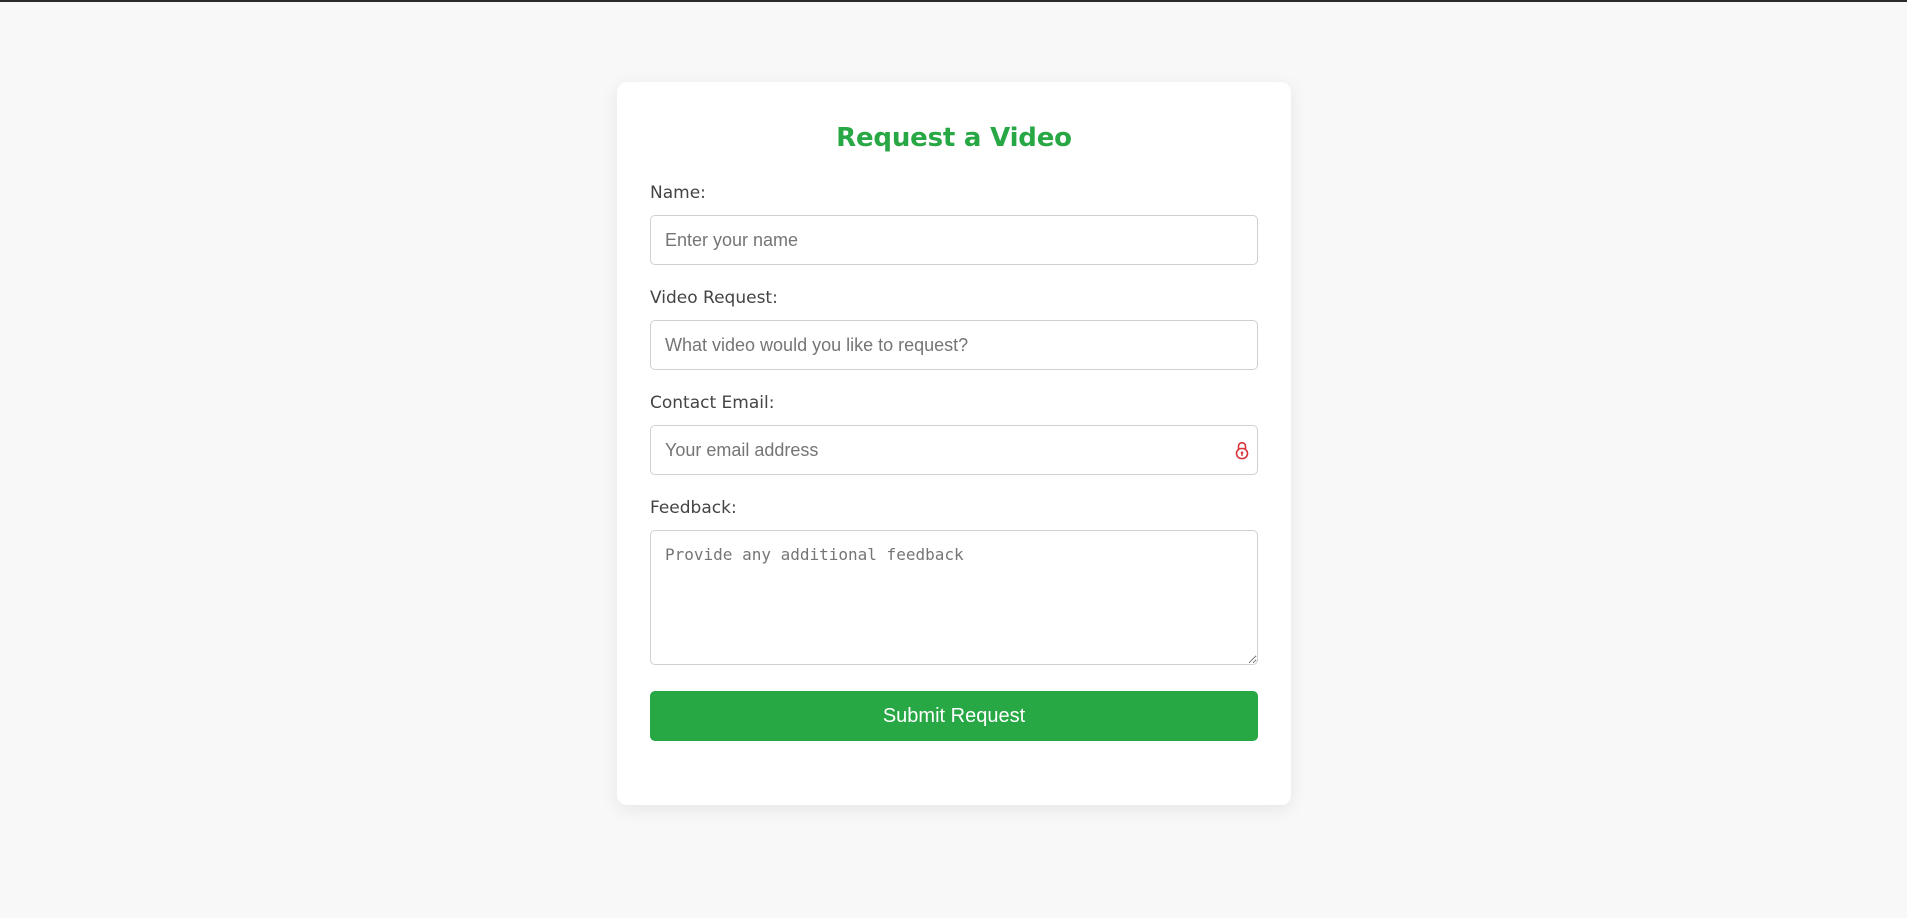 Image resolution: width=1907 pixels, height=918 pixels. What do you see at coordinates (714, 298) in the screenshot?
I see `video-request-label: Video Request:` at bounding box center [714, 298].